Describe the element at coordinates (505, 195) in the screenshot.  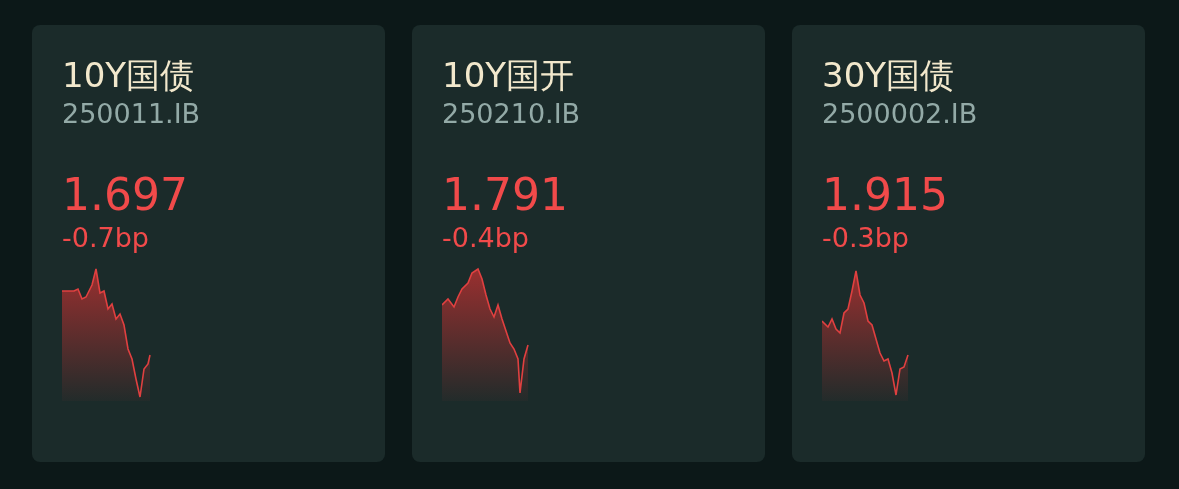
I see `yield-value: 1.791` at that location.